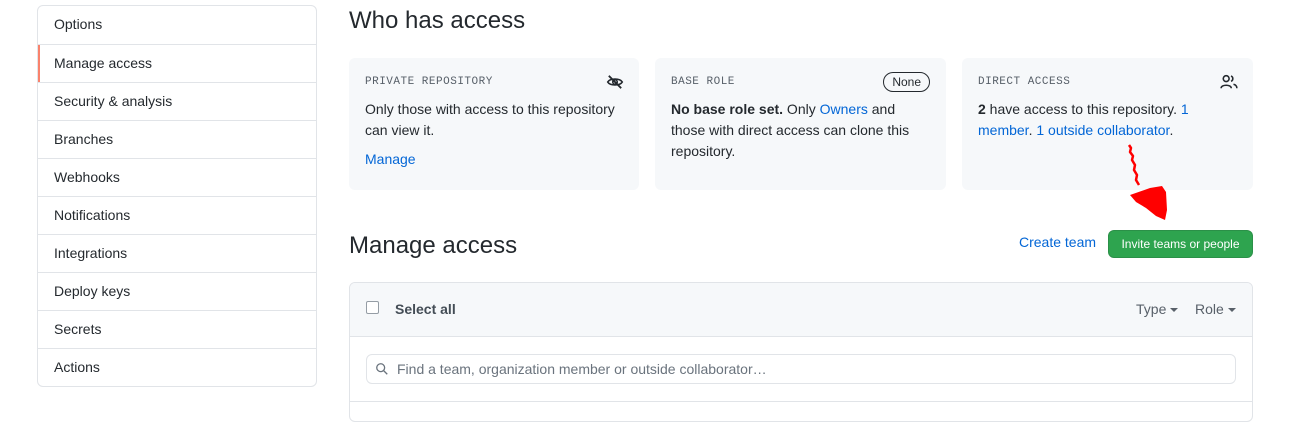 This screenshot has width=1301, height=422. Describe the element at coordinates (429, 82) in the screenshot. I see `card-label: PRIVATE REPOSITORY` at that location.